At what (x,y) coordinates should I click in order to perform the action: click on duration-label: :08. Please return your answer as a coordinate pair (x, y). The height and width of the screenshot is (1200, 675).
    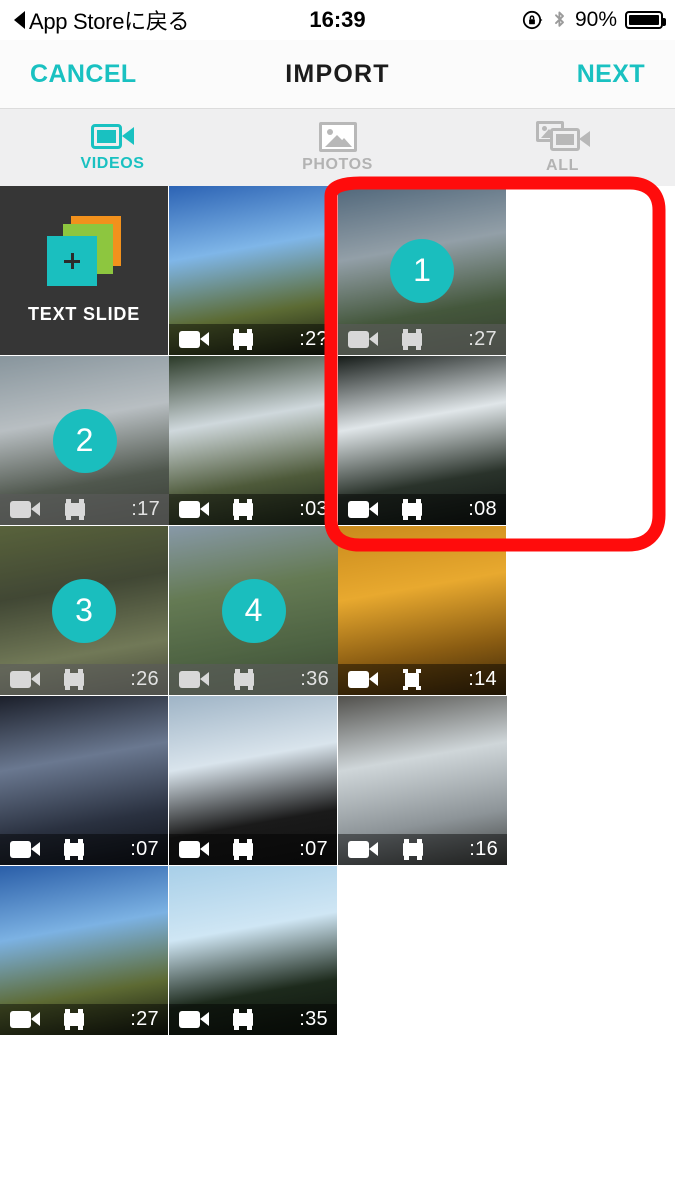
    Looking at the image, I should click on (482, 509).